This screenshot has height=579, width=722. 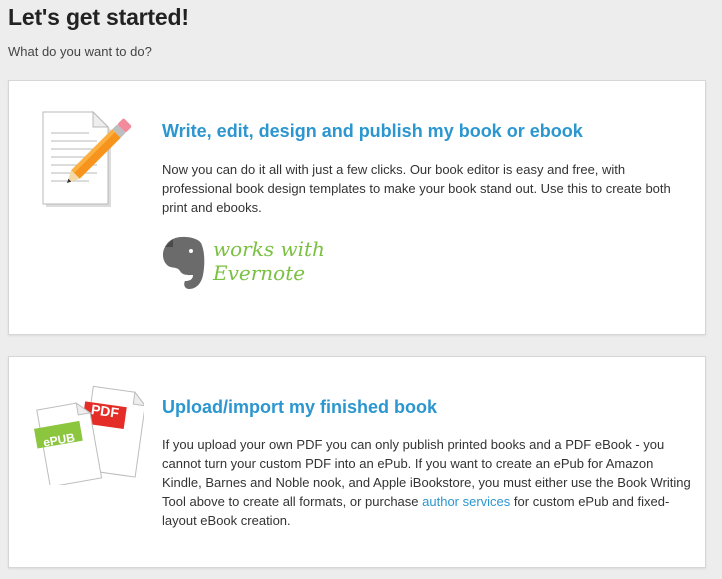 I want to click on author-services-link: author services, so click(x=466, y=501).